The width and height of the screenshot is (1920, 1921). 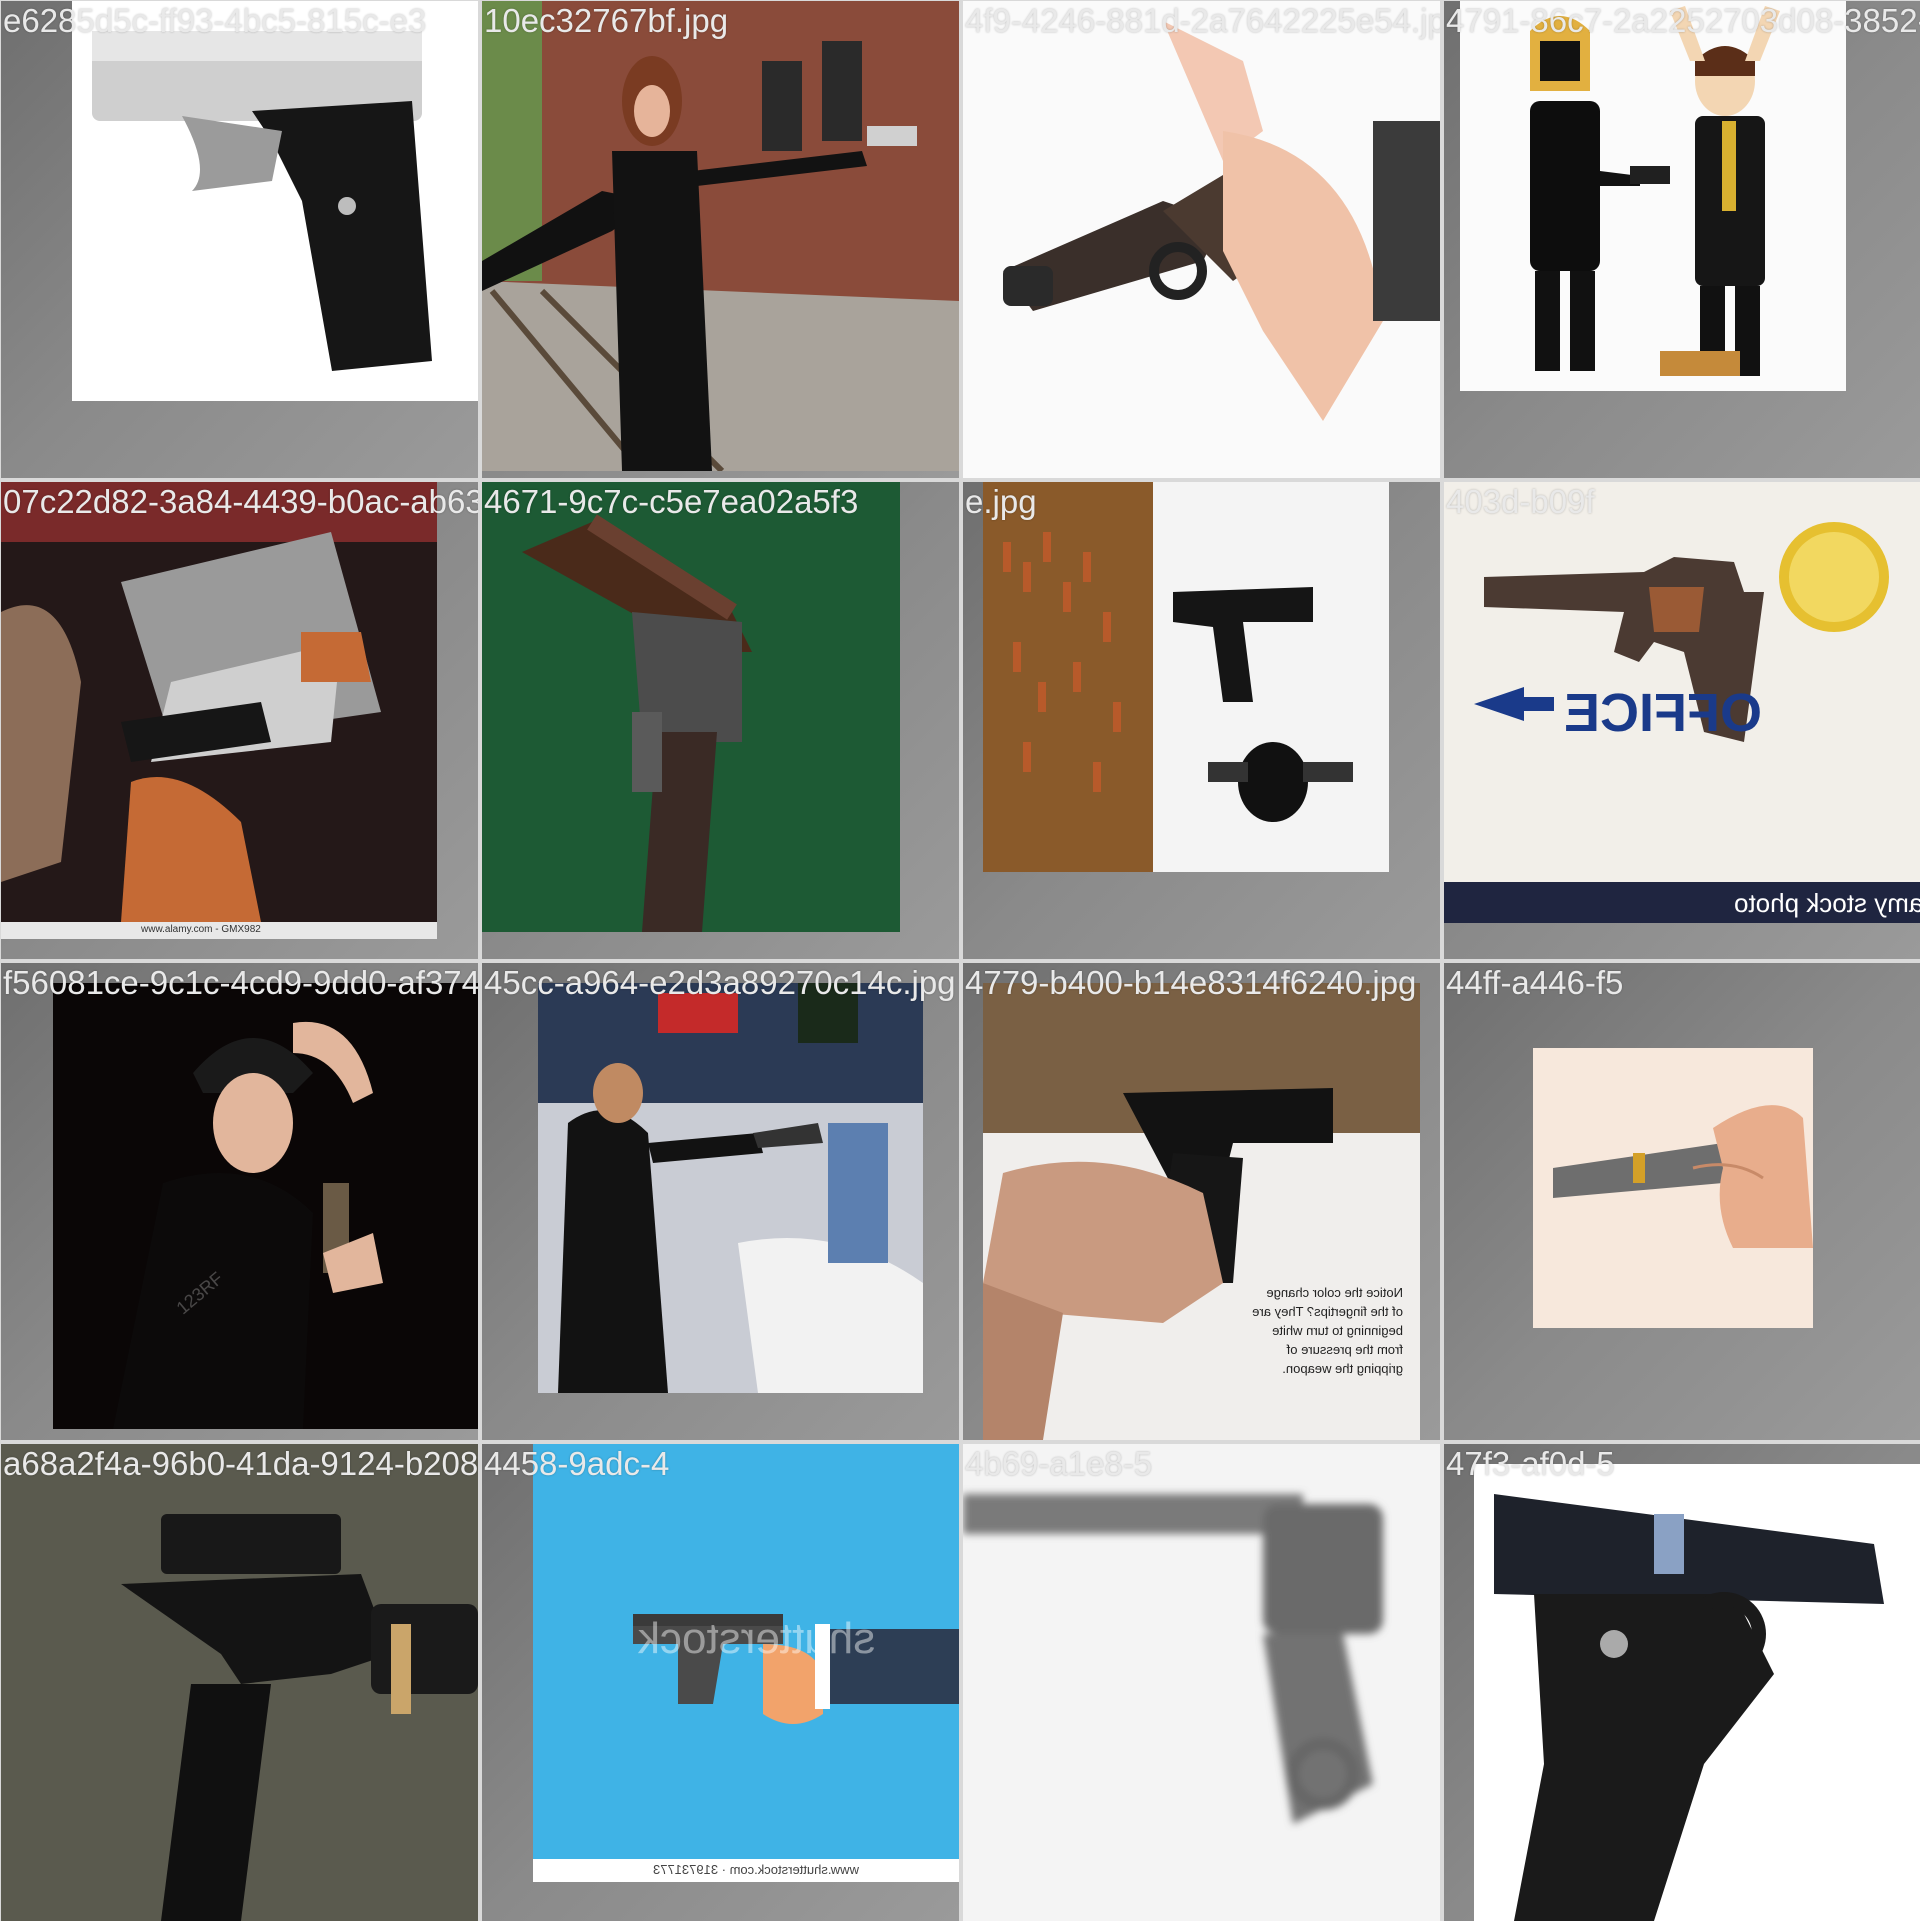 I want to click on photo-credit: www.alamy.com - GMX982, so click(x=201, y=929).